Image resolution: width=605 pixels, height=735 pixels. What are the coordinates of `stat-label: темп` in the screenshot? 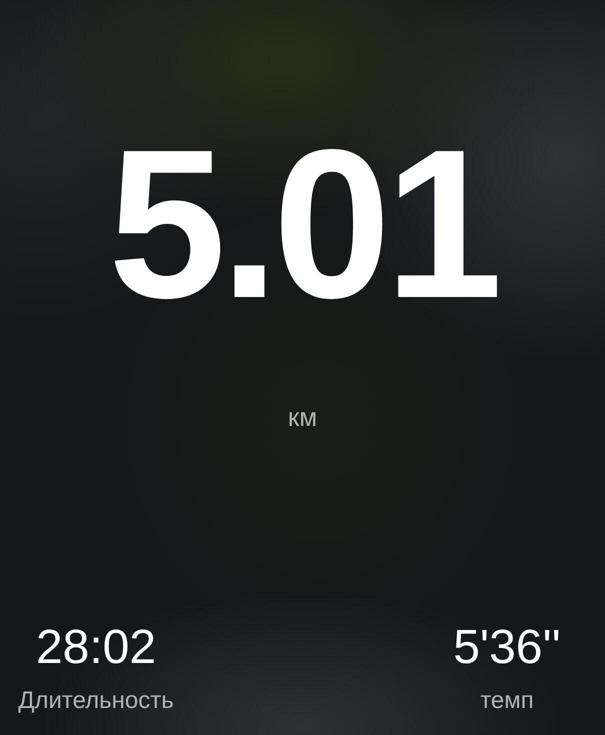 It's located at (507, 701).